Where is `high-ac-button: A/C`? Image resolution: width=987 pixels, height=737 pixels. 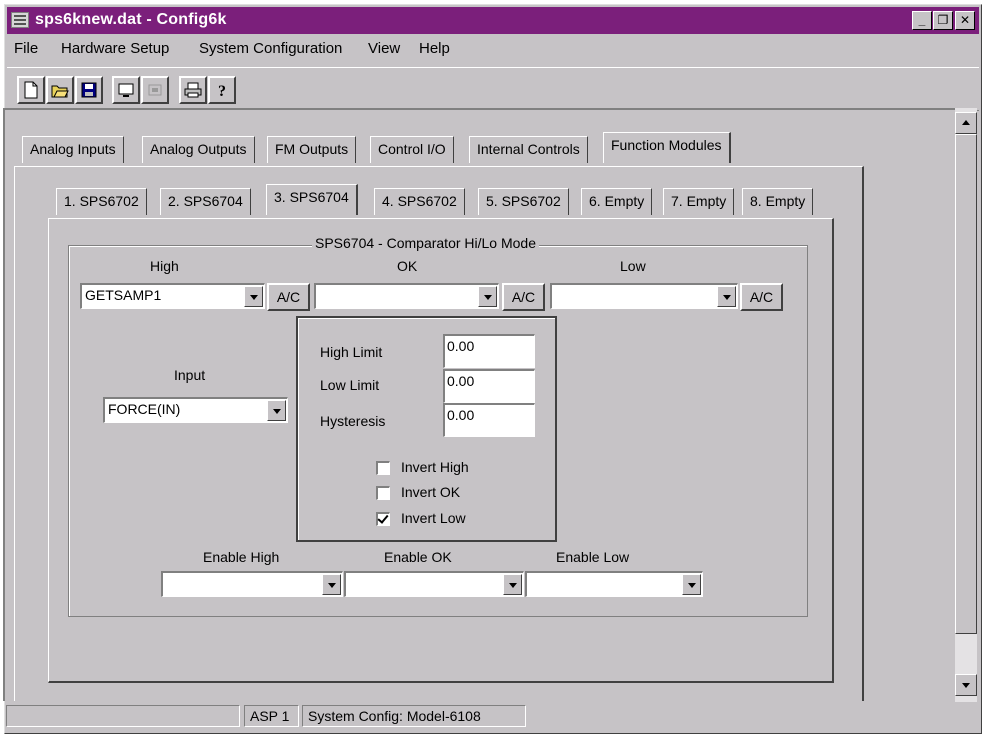 high-ac-button: A/C is located at coordinates (288, 297).